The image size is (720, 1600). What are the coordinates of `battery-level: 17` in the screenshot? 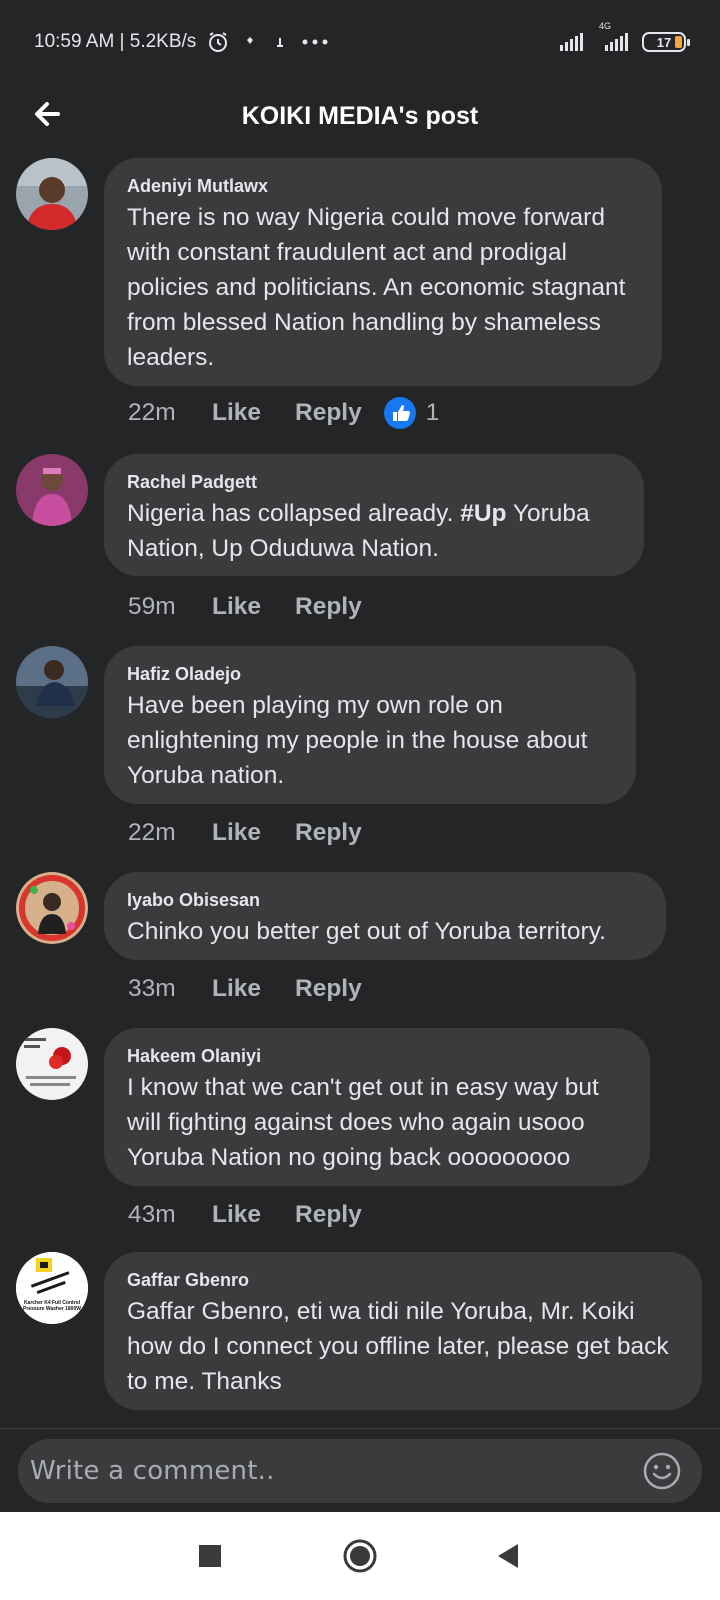 It's located at (664, 42).